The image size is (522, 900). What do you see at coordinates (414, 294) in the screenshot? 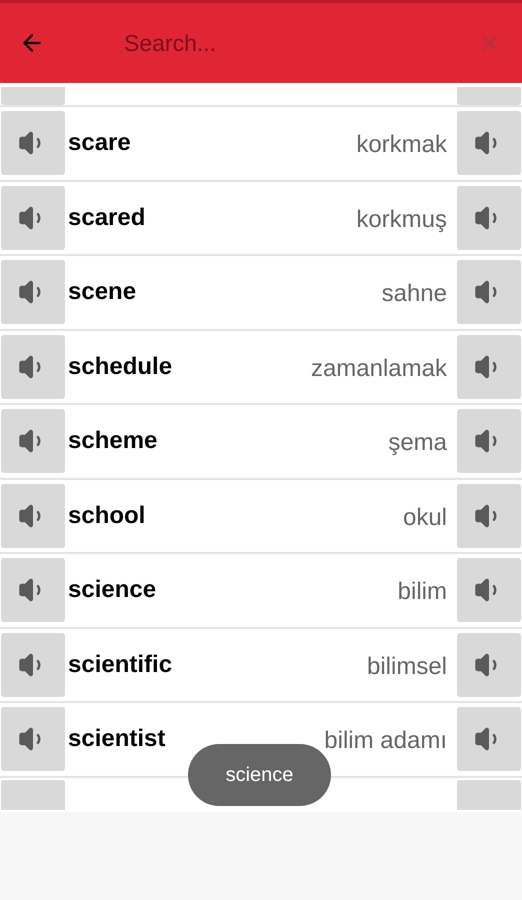
I see `translation: sahne` at bounding box center [414, 294].